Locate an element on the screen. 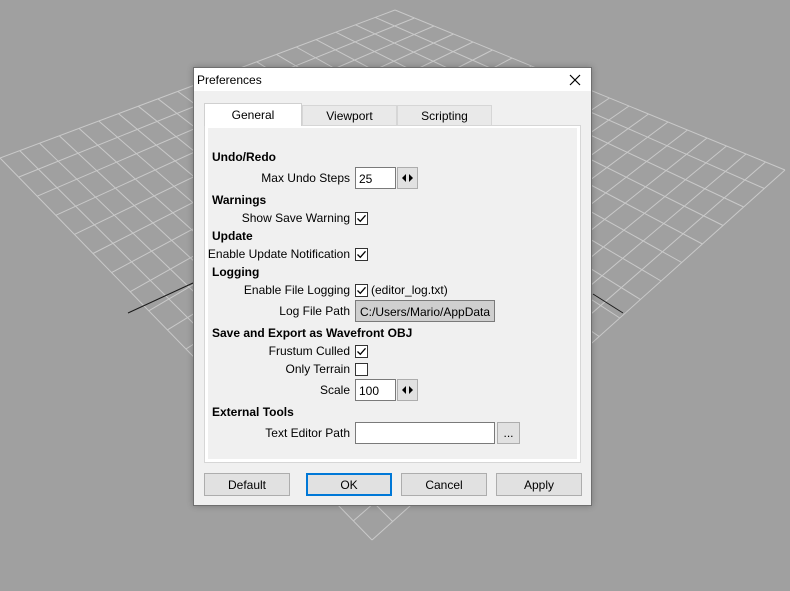  cancel-button-label: Cancel is located at coordinates (444, 484).